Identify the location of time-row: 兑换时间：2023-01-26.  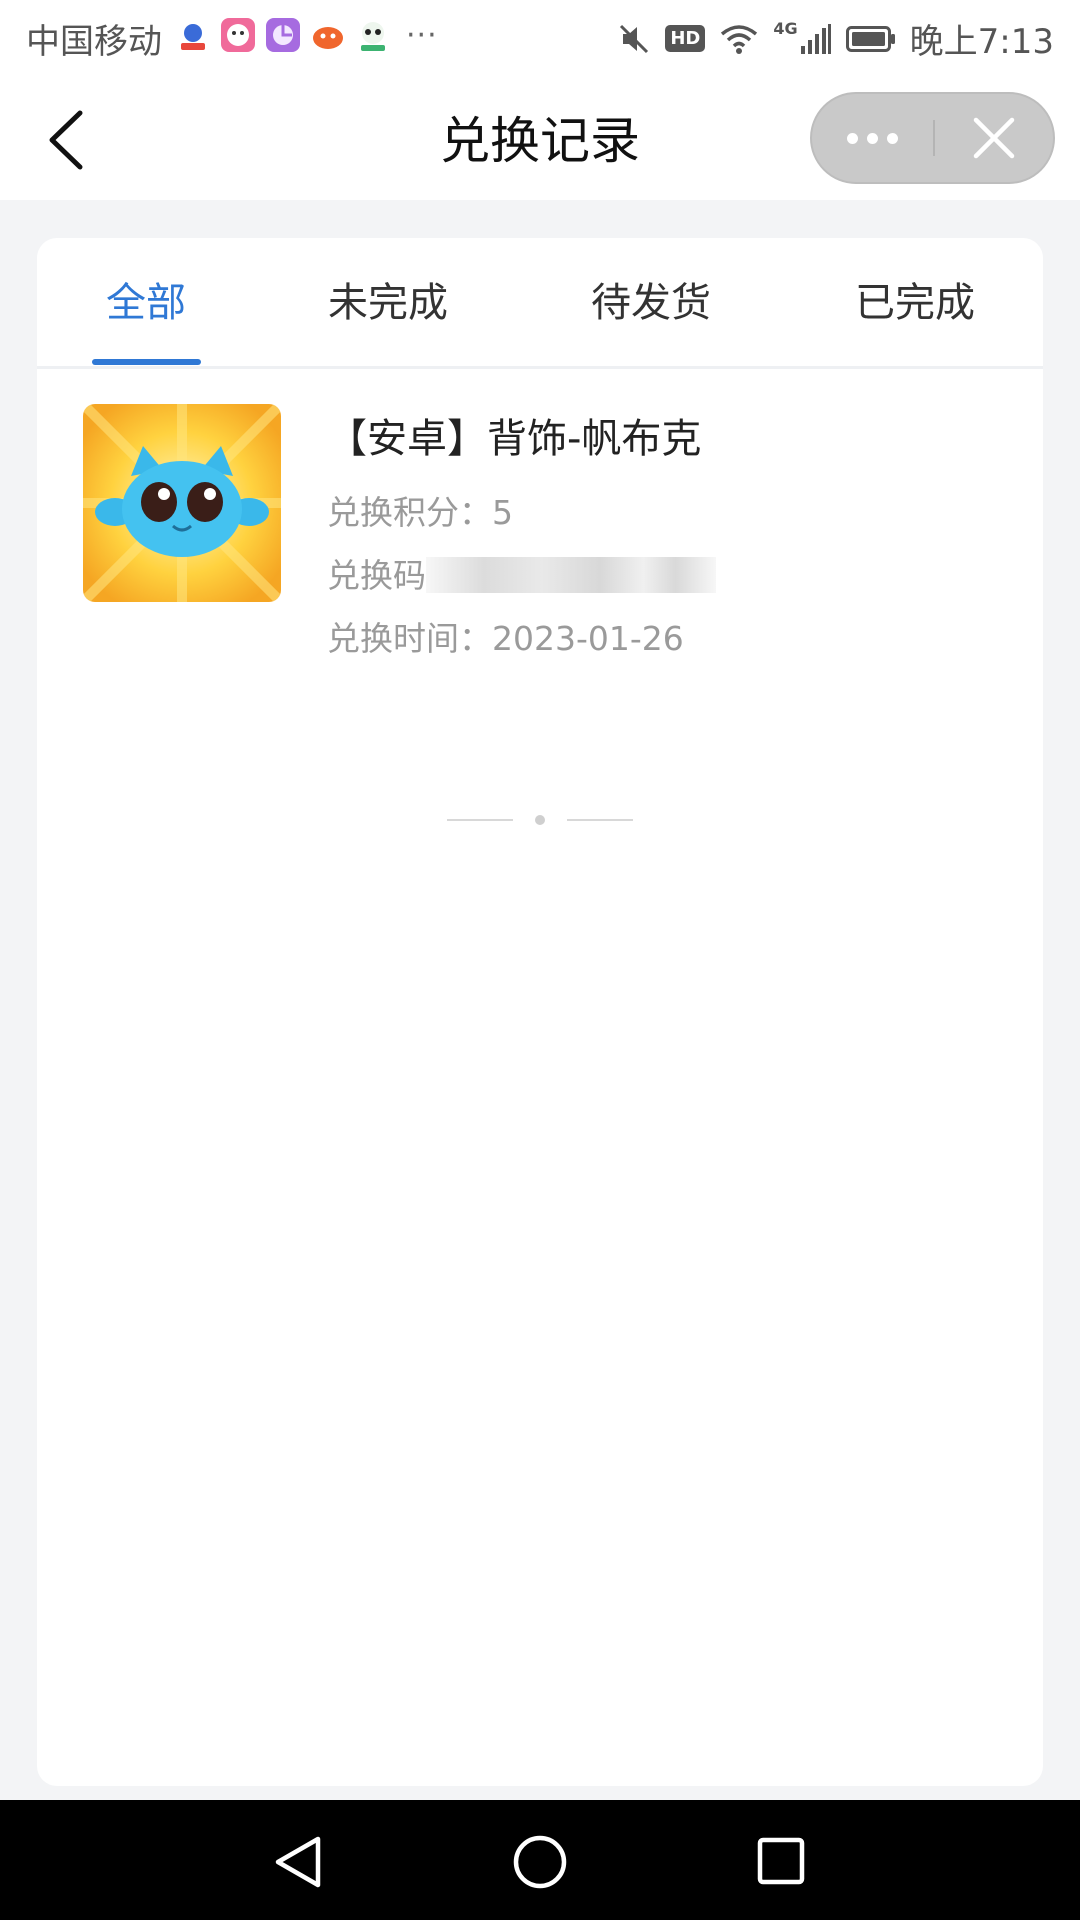
(505, 636).